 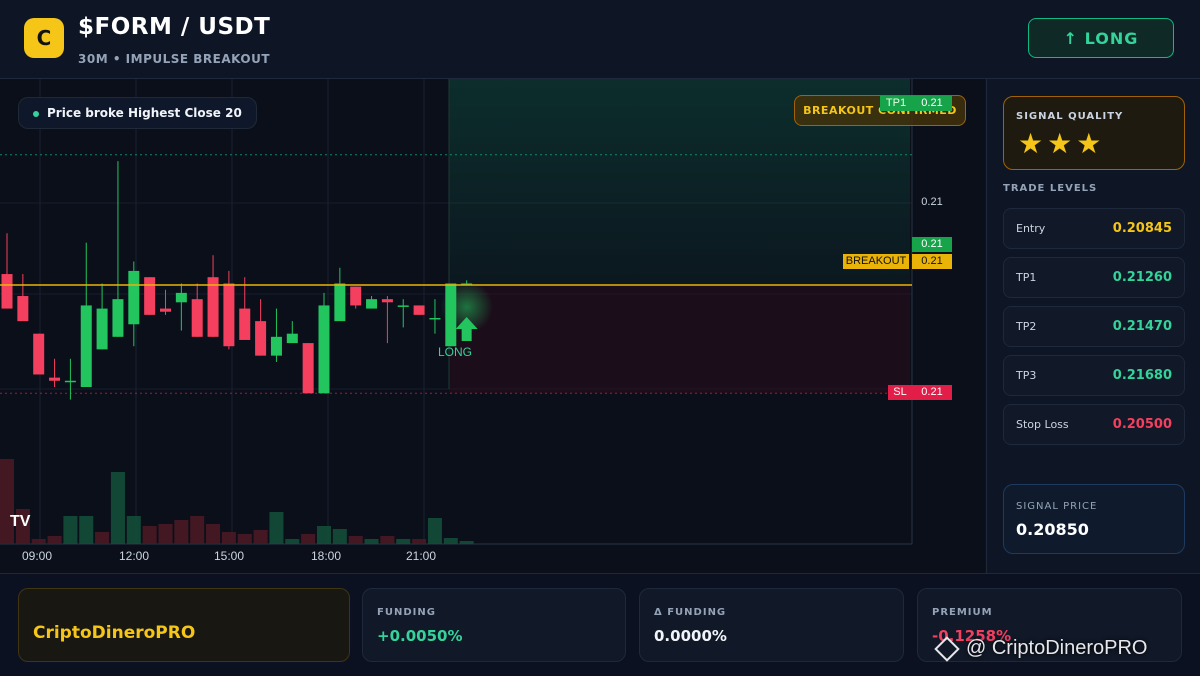 What do you see at coordinates (134, 556) in the screenshot?
I see `x-tick-label: 12:00` at bounding box center [134, 556].